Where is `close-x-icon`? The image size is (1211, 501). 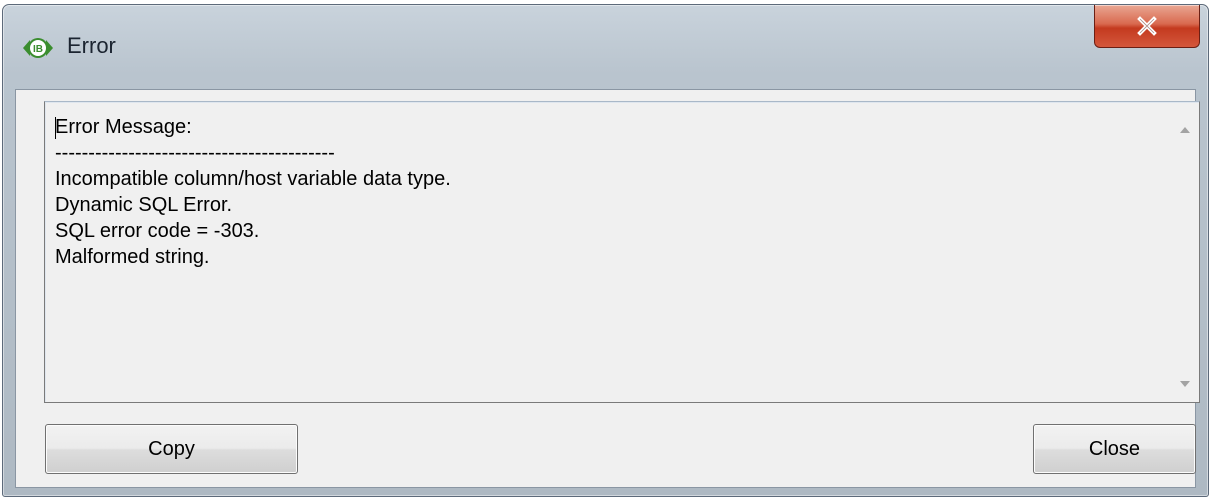
close-x-icon is located at coordinates (1147, 26).